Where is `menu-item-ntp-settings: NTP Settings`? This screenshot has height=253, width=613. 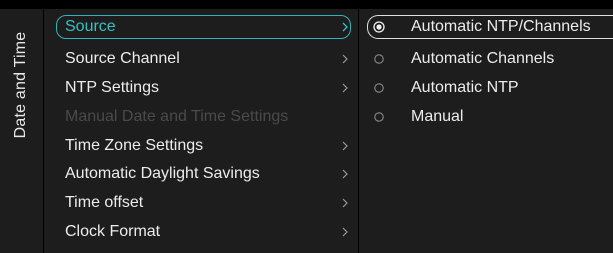
menu-item-ntp-settings: NTP Settings is located at coordinates (203, 88).